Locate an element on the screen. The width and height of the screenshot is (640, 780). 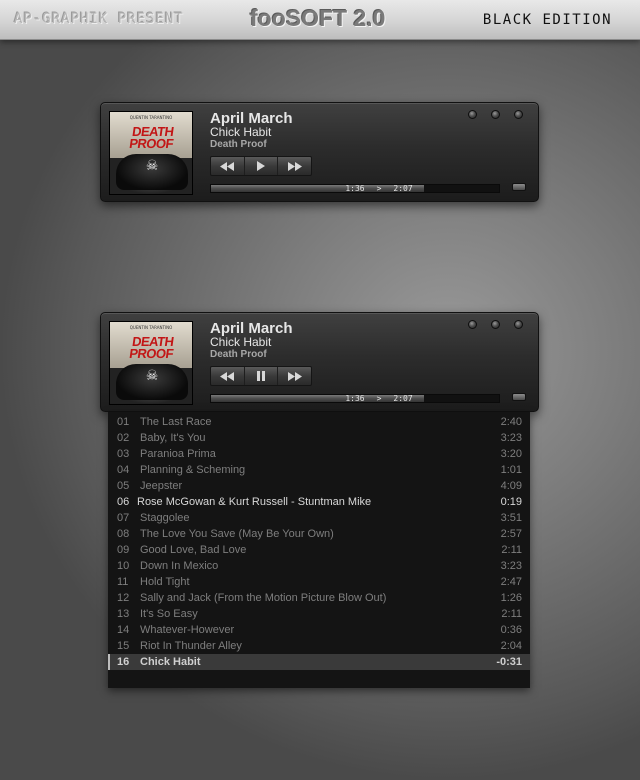
track-number: 09 is located at coordinates (123, 550).